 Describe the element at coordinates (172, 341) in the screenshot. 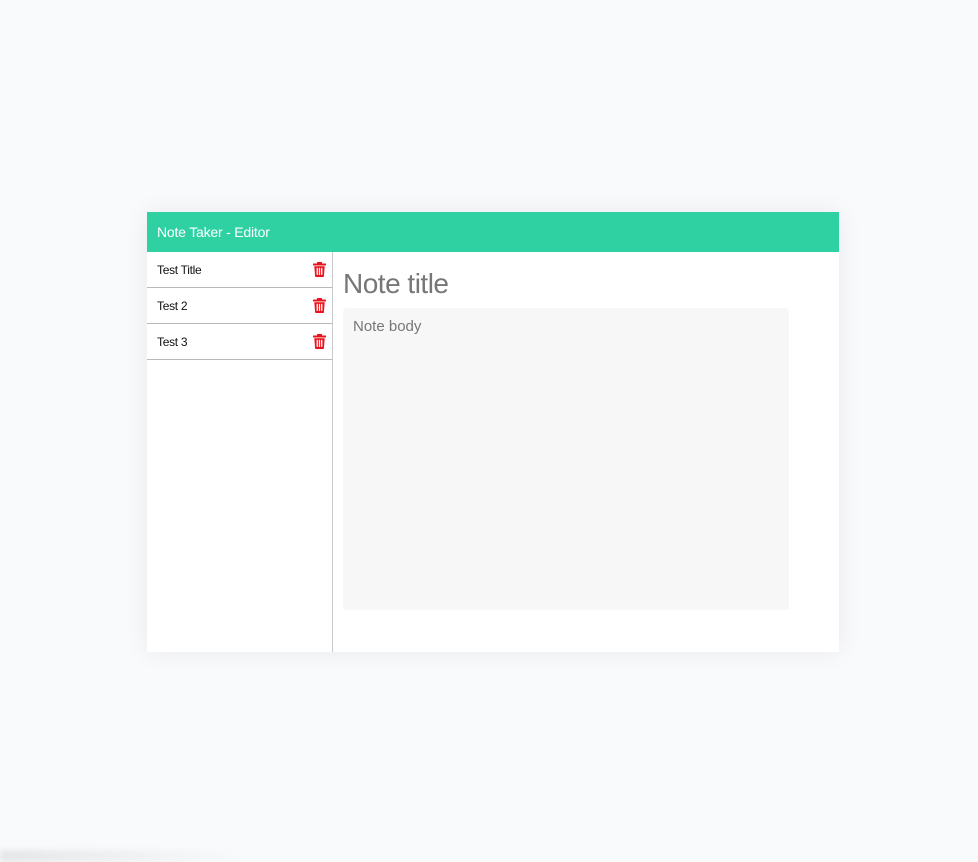

I see `note-item-title: Test 3` at that location.